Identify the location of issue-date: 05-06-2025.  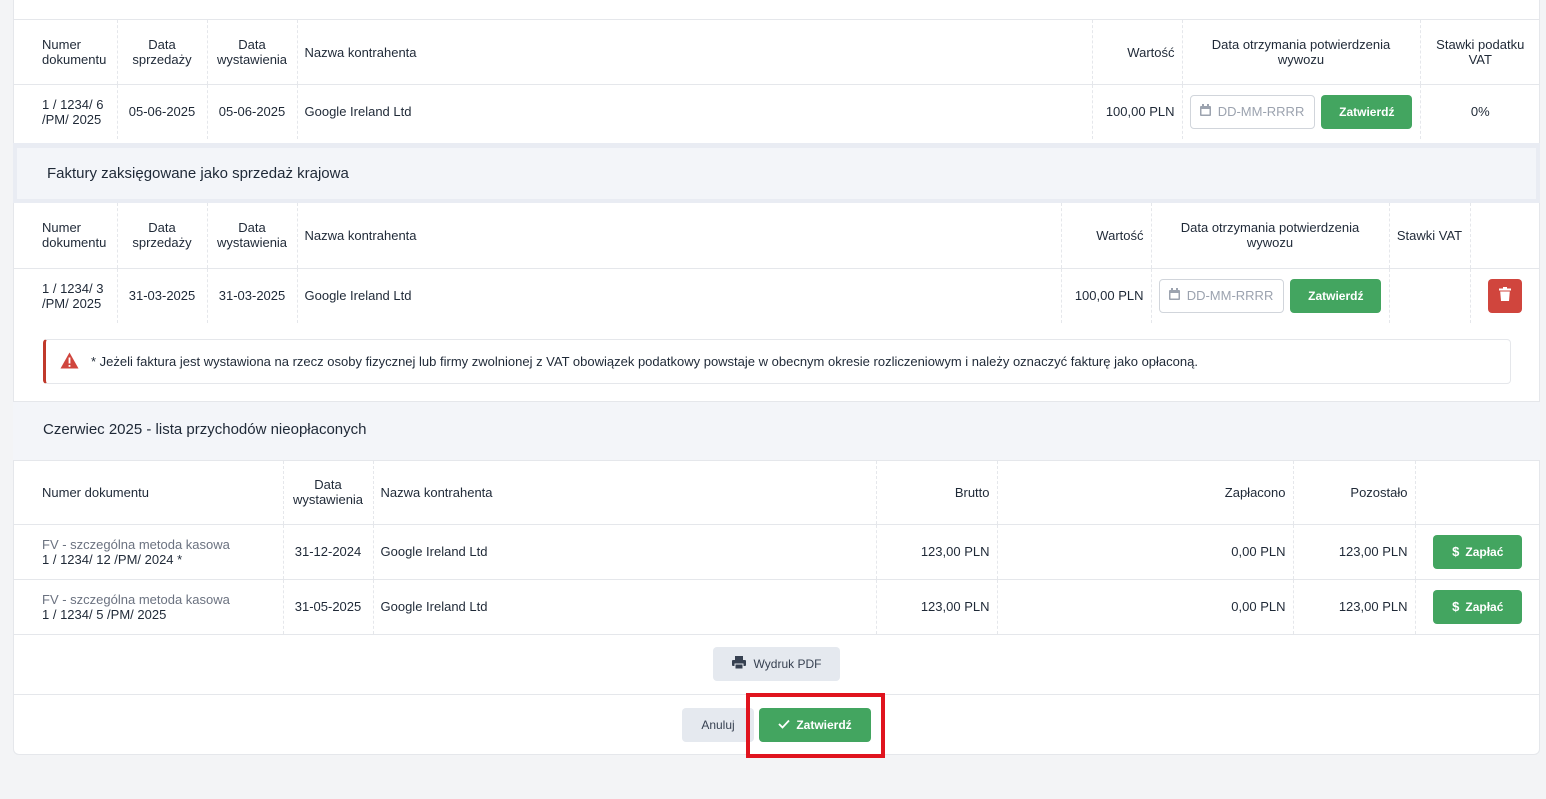
(252, 111).